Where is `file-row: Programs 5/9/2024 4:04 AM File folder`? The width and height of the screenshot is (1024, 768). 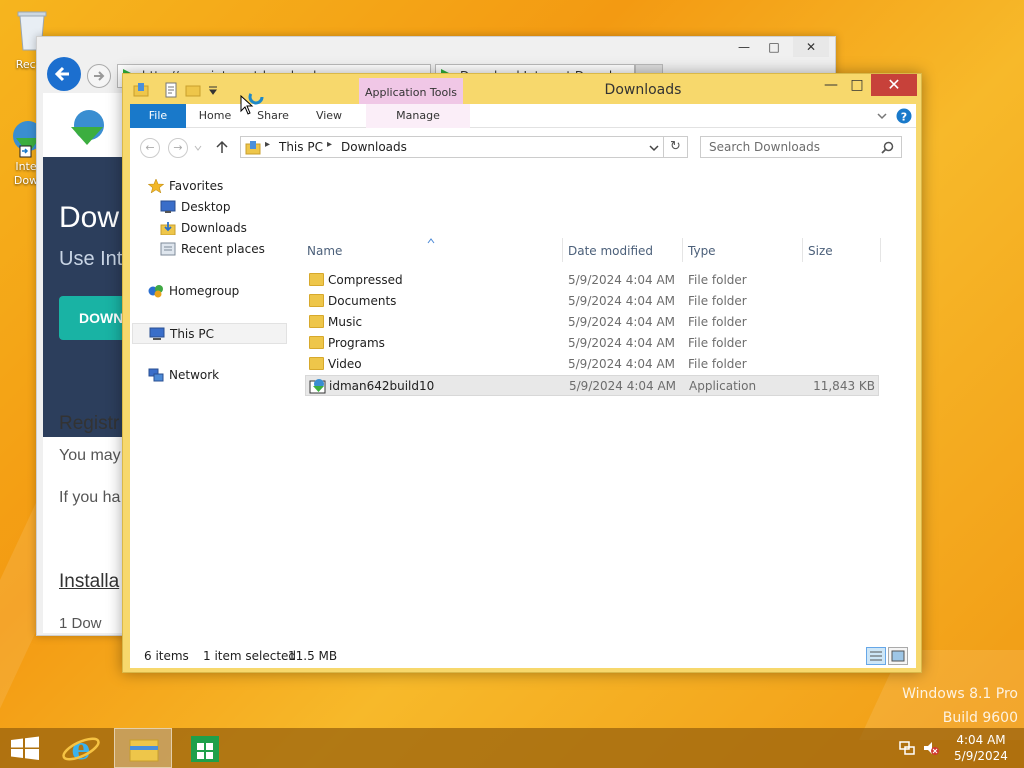
file-row: Programs 5/9/2024 4:04 AM File folder is located at coordinates (592, 343).